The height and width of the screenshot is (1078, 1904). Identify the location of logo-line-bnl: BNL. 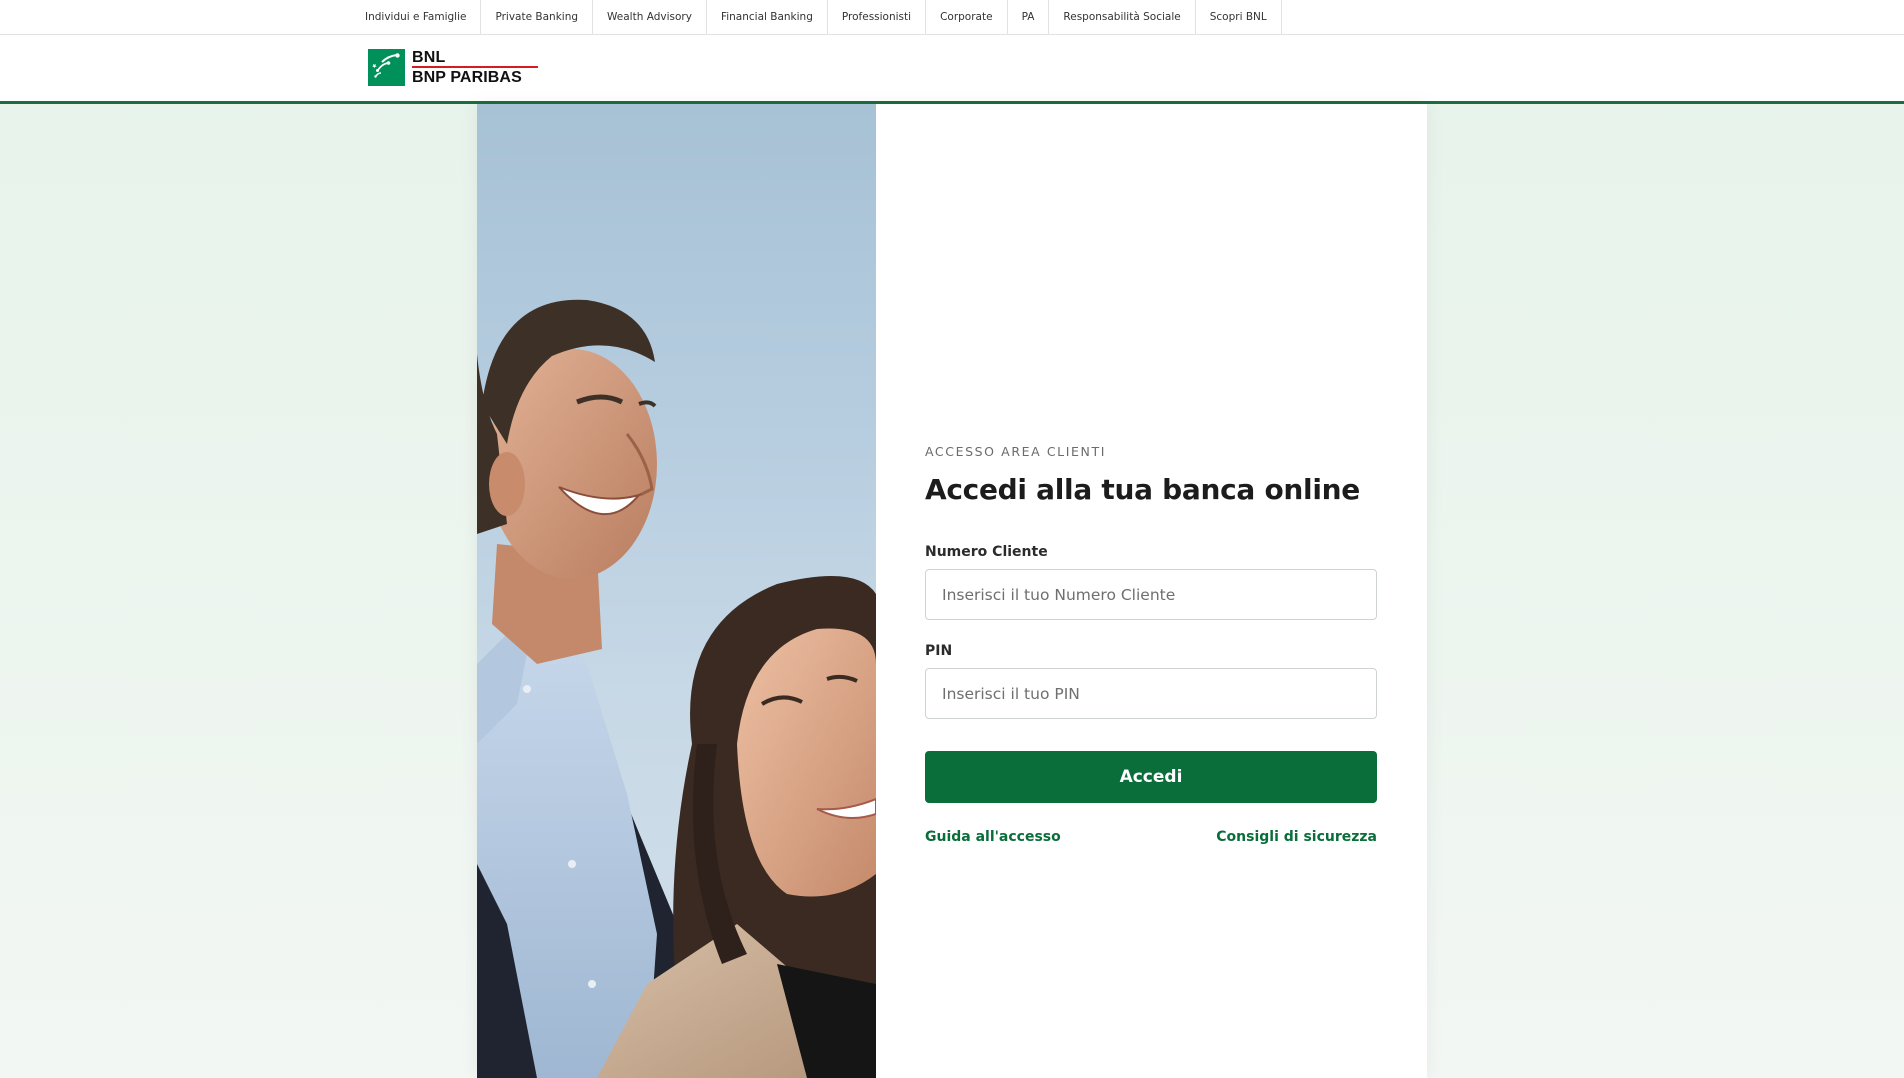
(429, 57).